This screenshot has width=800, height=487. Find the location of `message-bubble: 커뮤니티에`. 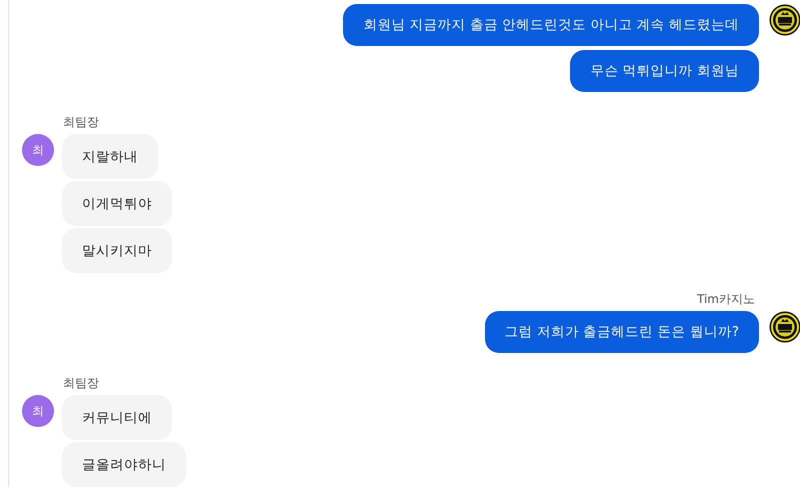

message-bubble: 커뮤니티에 is located at coordinates (117, 417).